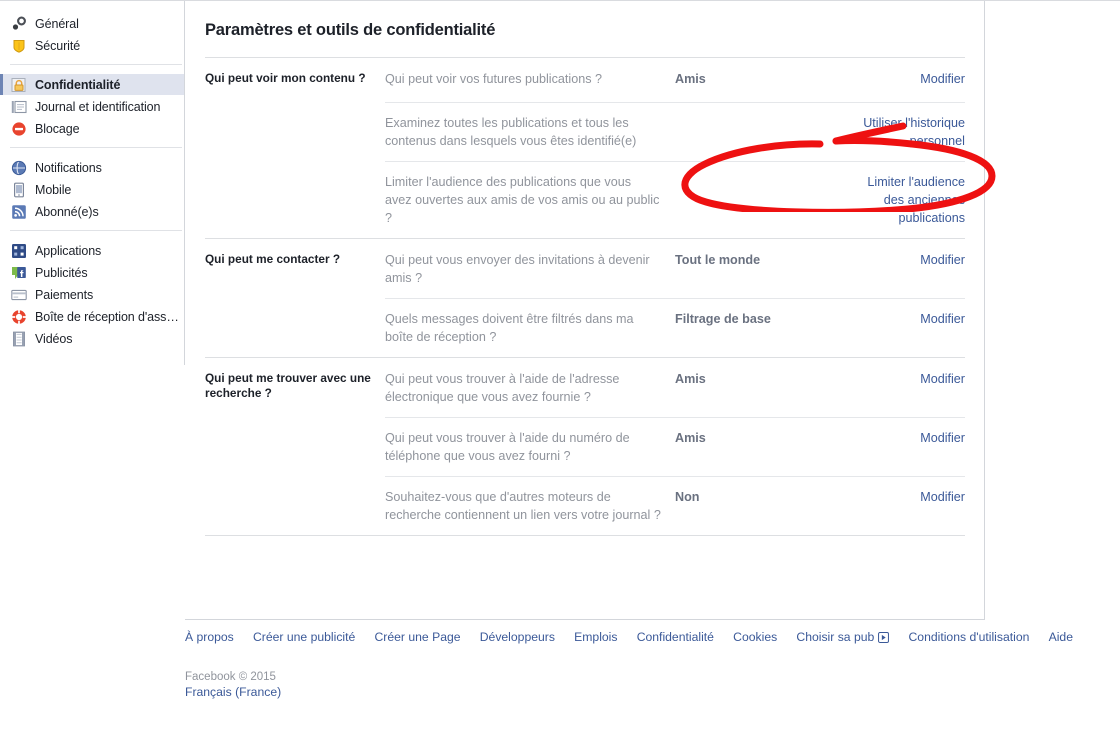 This screenshot has height=751, width=1120. I want to click on footer-link-label: Conditions d'utilisation, so click(969, 637).